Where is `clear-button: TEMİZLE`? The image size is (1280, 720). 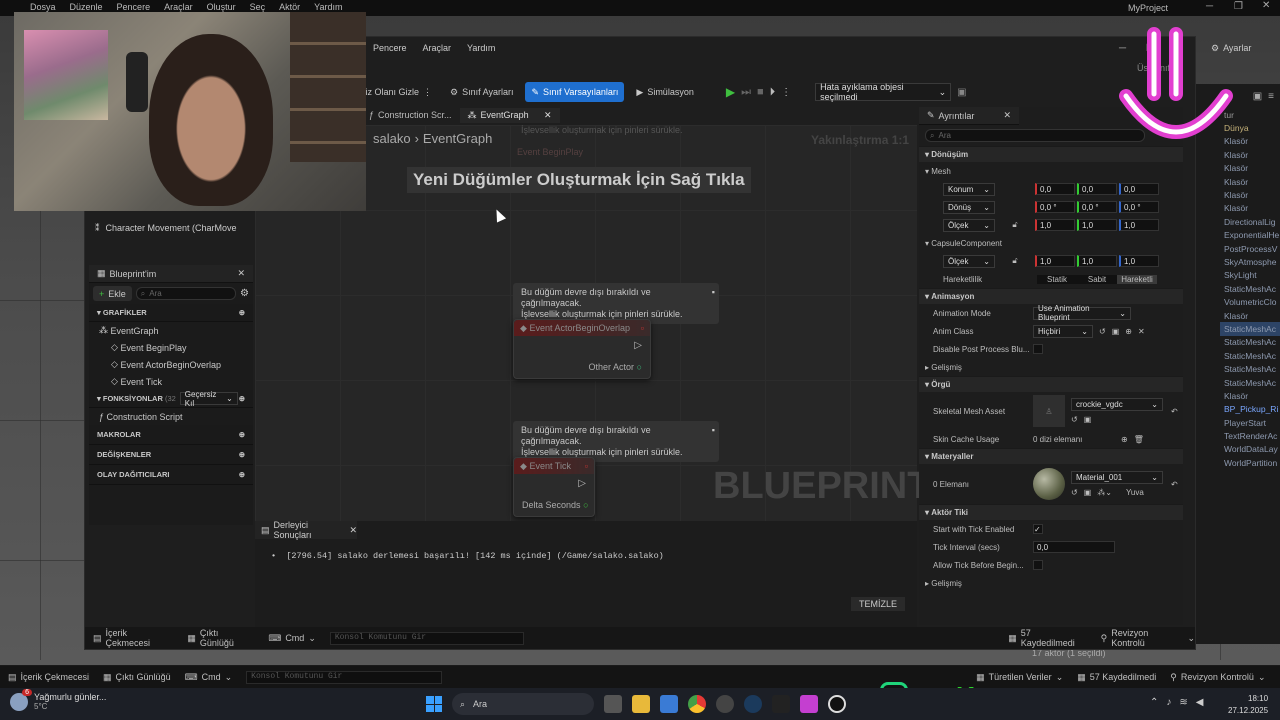
clear-button: TEMİZLE is located at coordinates (877, 604).